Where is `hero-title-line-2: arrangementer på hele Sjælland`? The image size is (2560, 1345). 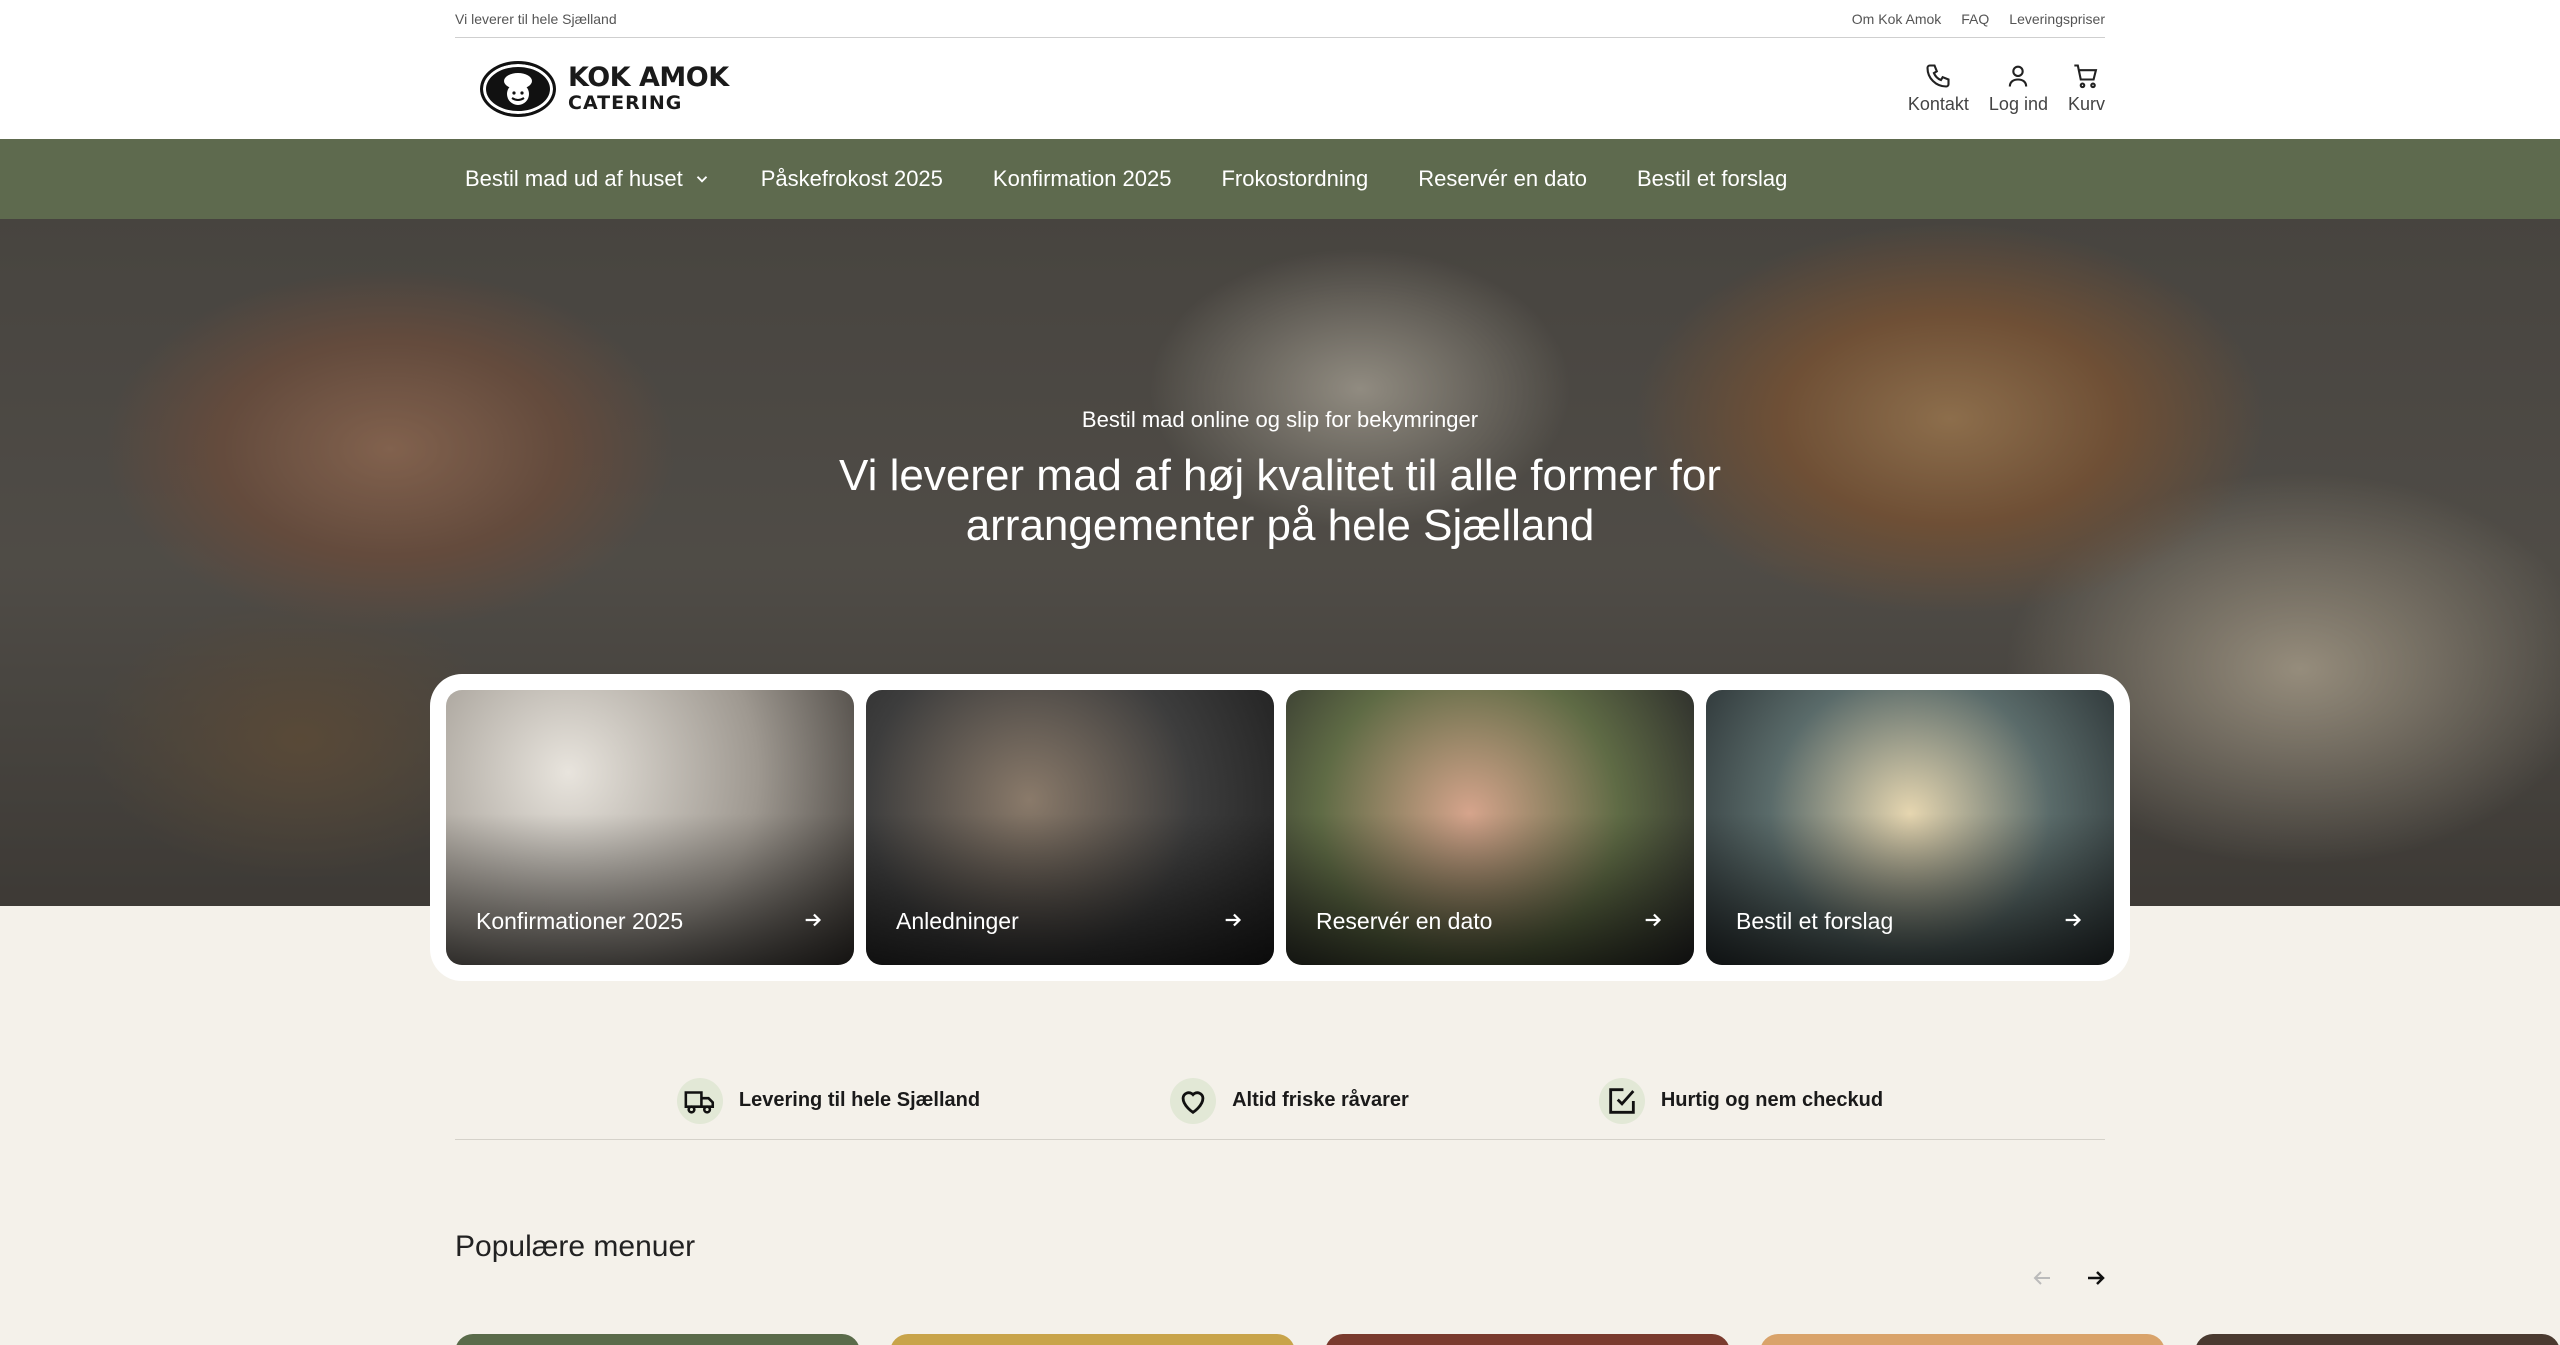 hero-title-line-2: arrangementer på hele Sjælland is located at coordinates (1280, 525).